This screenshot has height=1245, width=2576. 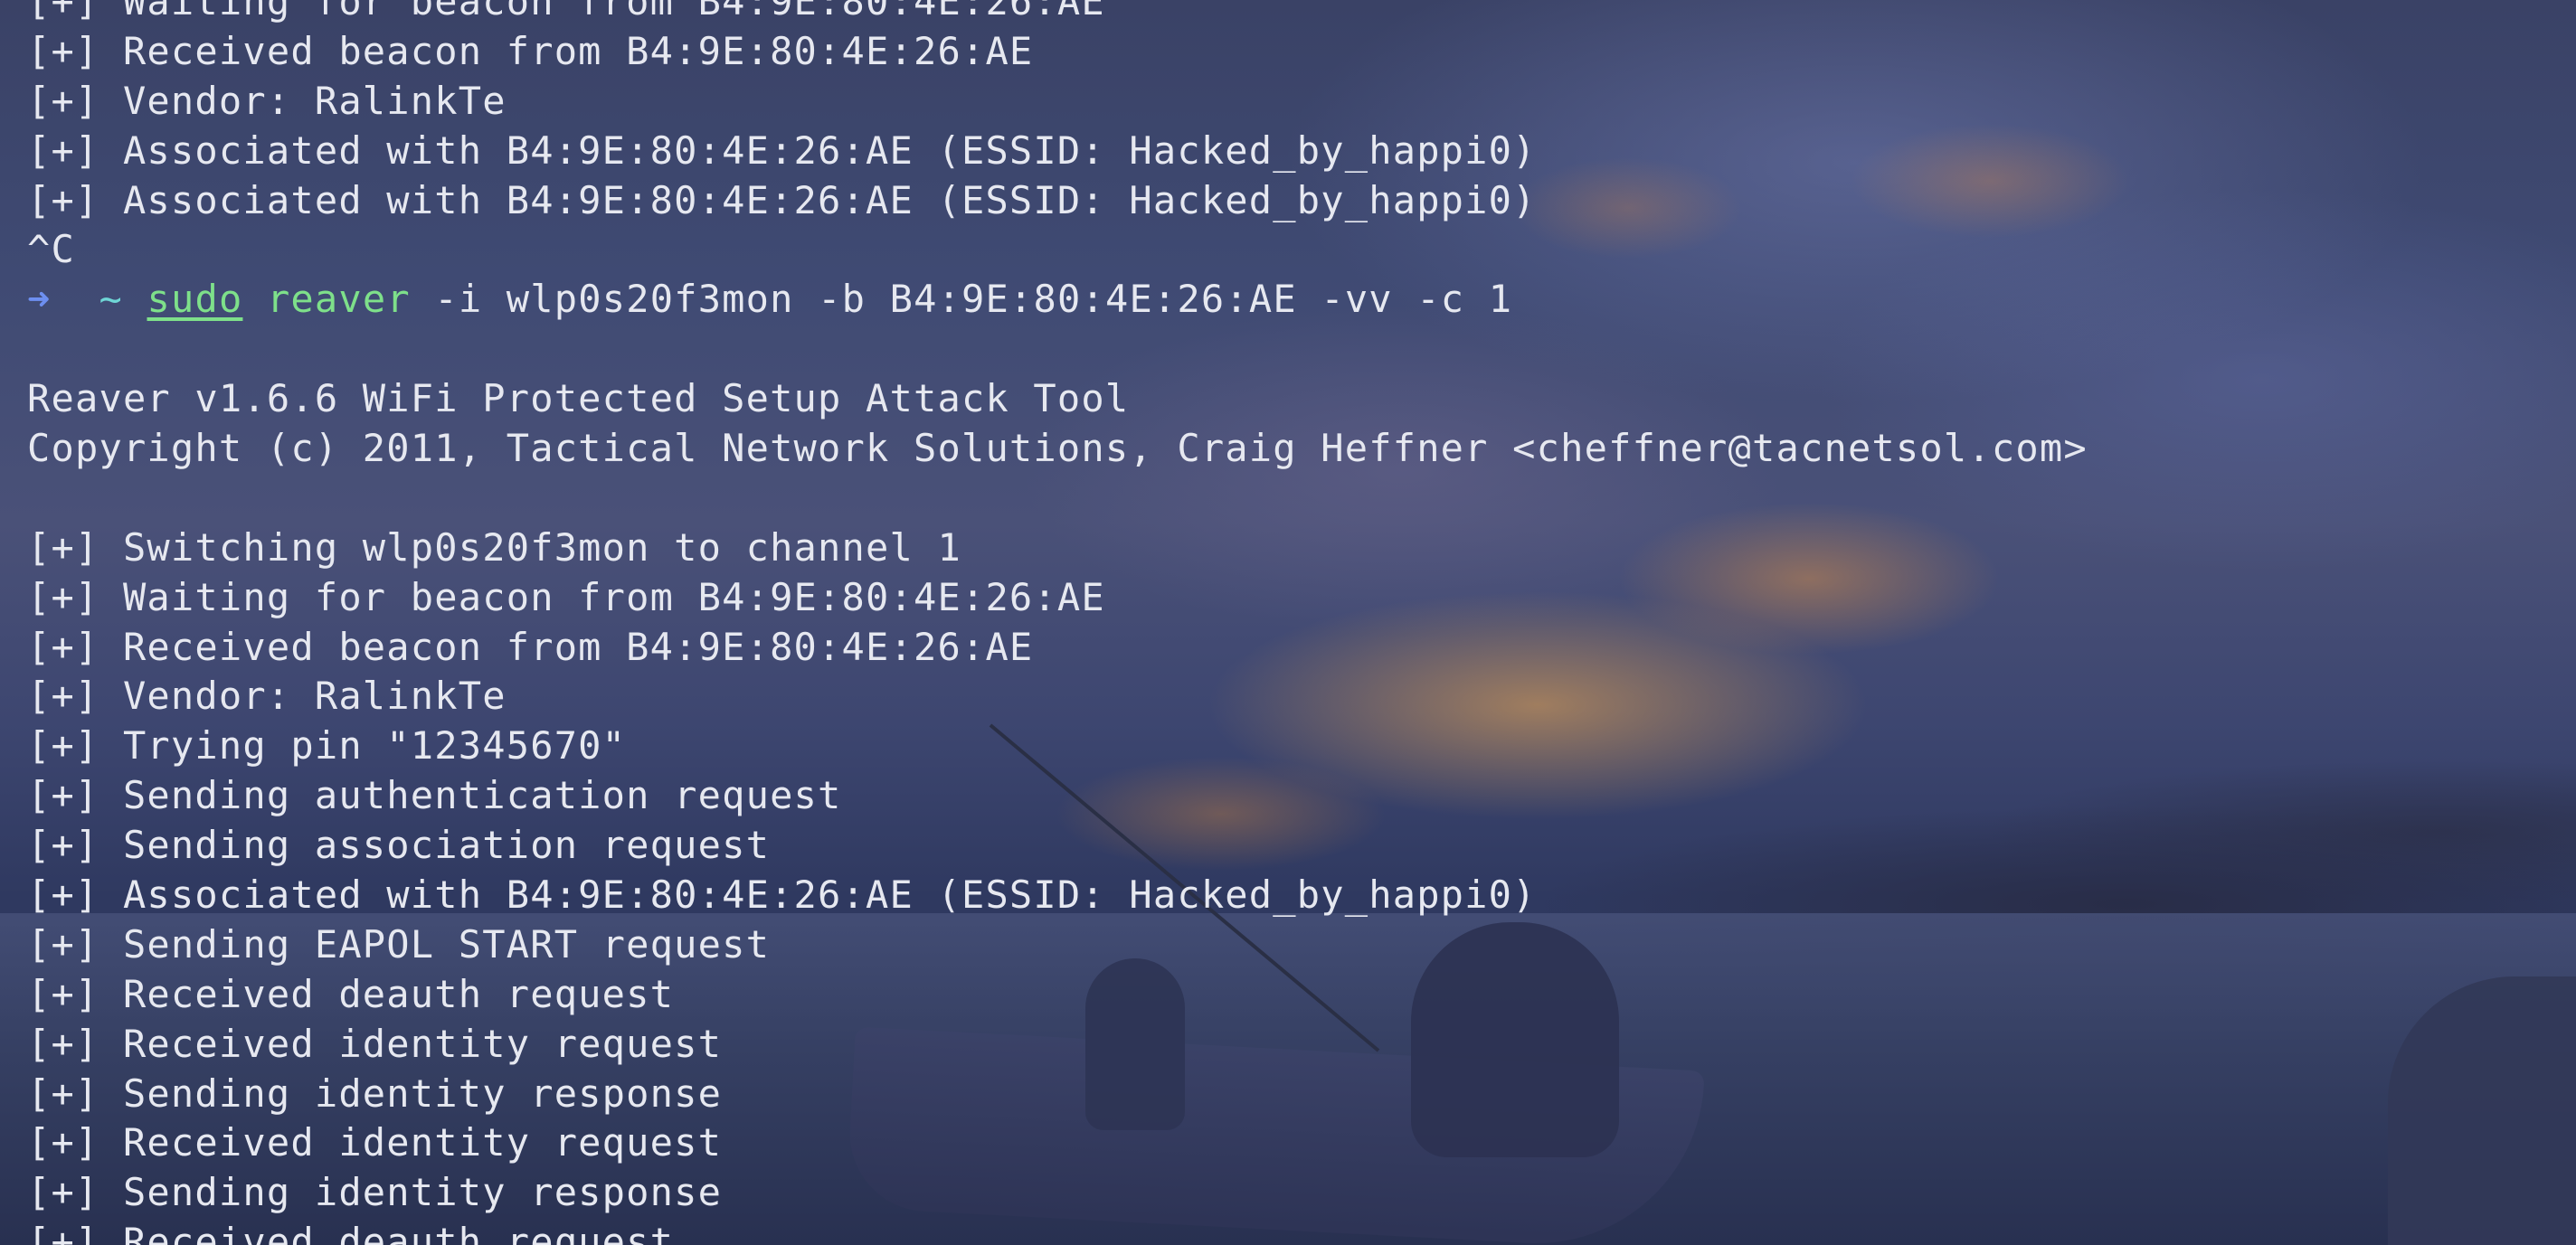 I want to click on command-sudo: sudo, so click(x=195, y=299).